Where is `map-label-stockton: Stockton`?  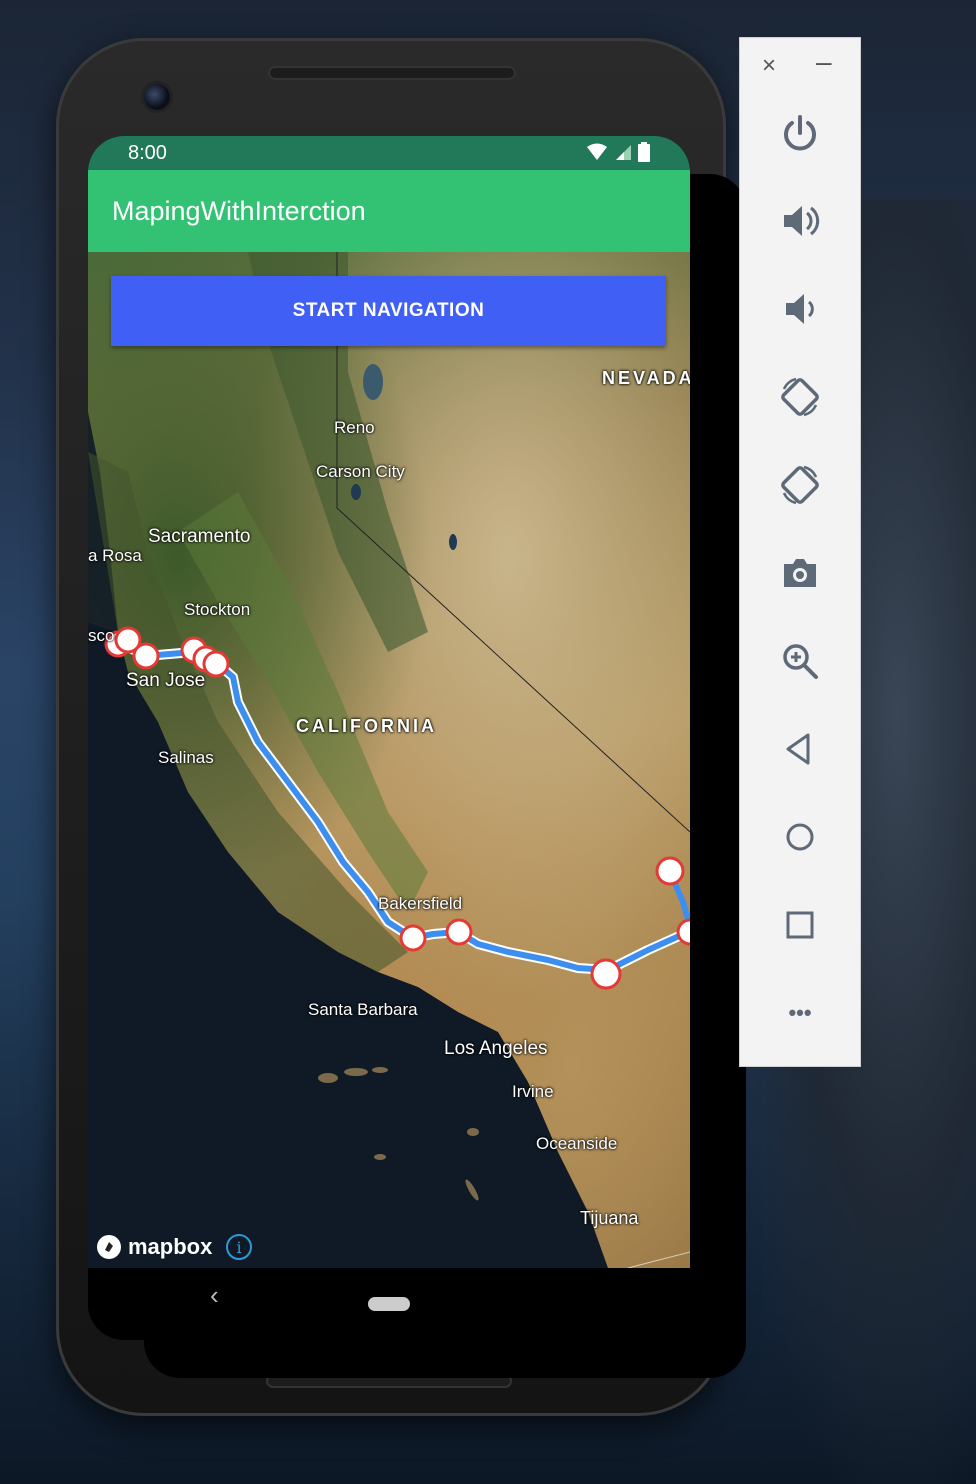 map-label-stockton: Stockton is located at coordinates (217, 609).